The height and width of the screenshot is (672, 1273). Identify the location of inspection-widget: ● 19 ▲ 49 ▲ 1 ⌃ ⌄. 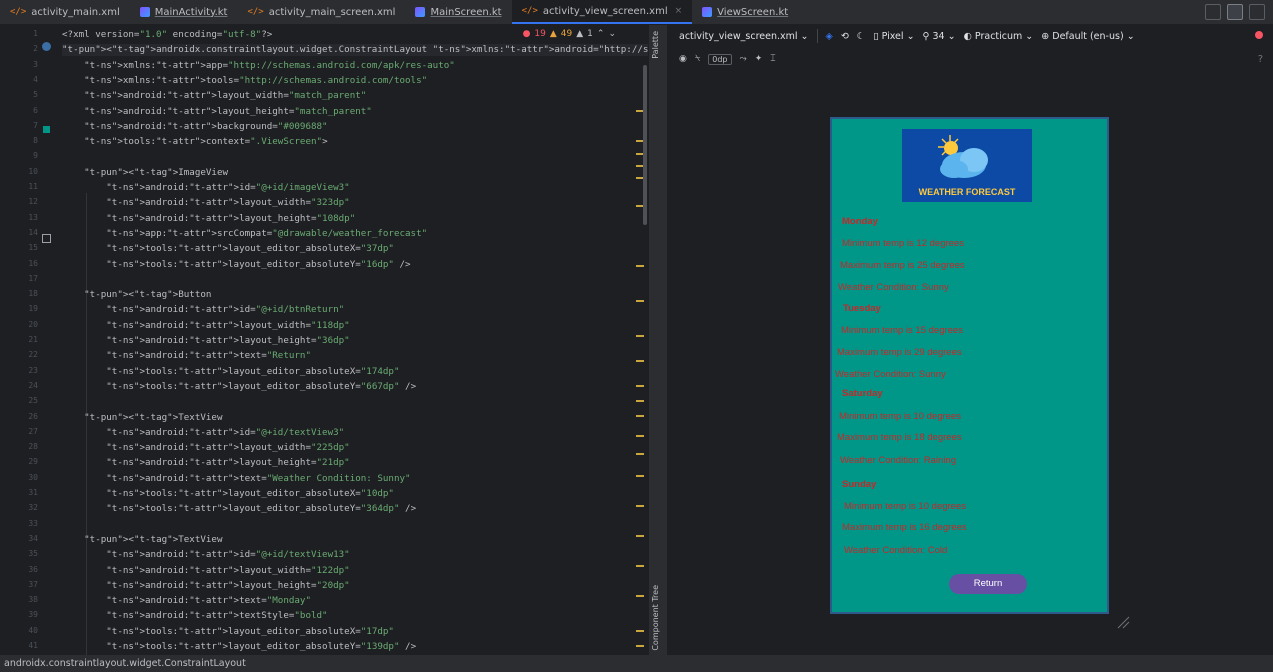
(569, 34).